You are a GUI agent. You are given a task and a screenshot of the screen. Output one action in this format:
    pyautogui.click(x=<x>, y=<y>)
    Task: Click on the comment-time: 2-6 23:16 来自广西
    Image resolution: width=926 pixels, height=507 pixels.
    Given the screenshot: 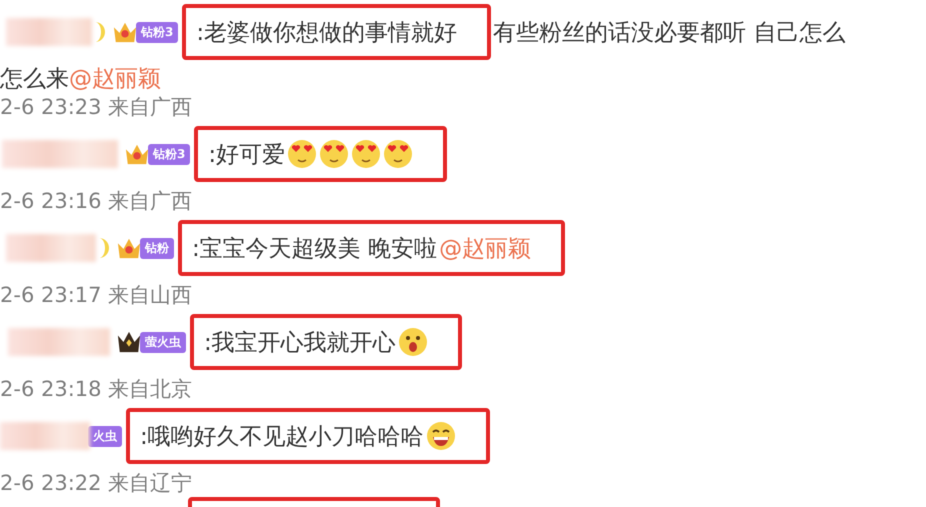 What is the action you would take?
    pyautogui.click(x=97, y=201)
    